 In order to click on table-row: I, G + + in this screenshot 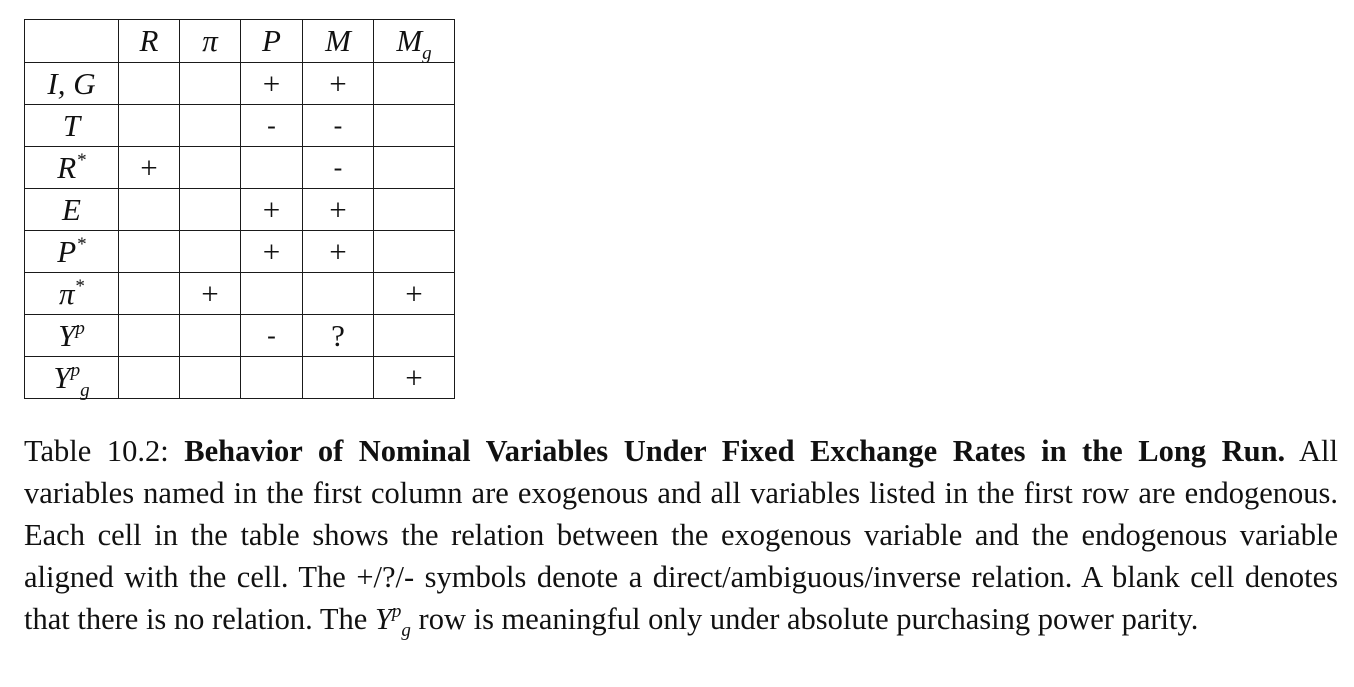, I will do `click(239, 83)`.